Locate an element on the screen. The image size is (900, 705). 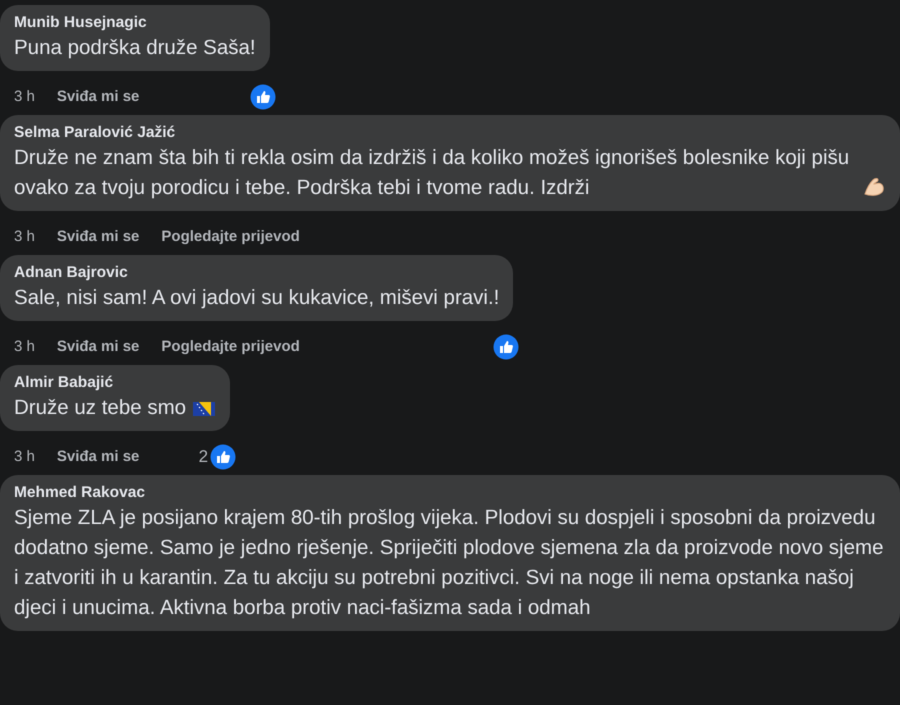
author-name: Adnan Bajrovic is located at coordinates (257, 273).